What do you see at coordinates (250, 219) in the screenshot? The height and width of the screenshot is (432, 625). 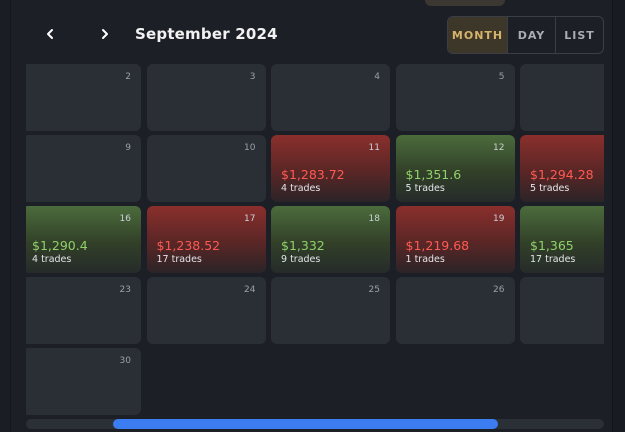 I see `day-number: 17` at bounding box center [250, 219].